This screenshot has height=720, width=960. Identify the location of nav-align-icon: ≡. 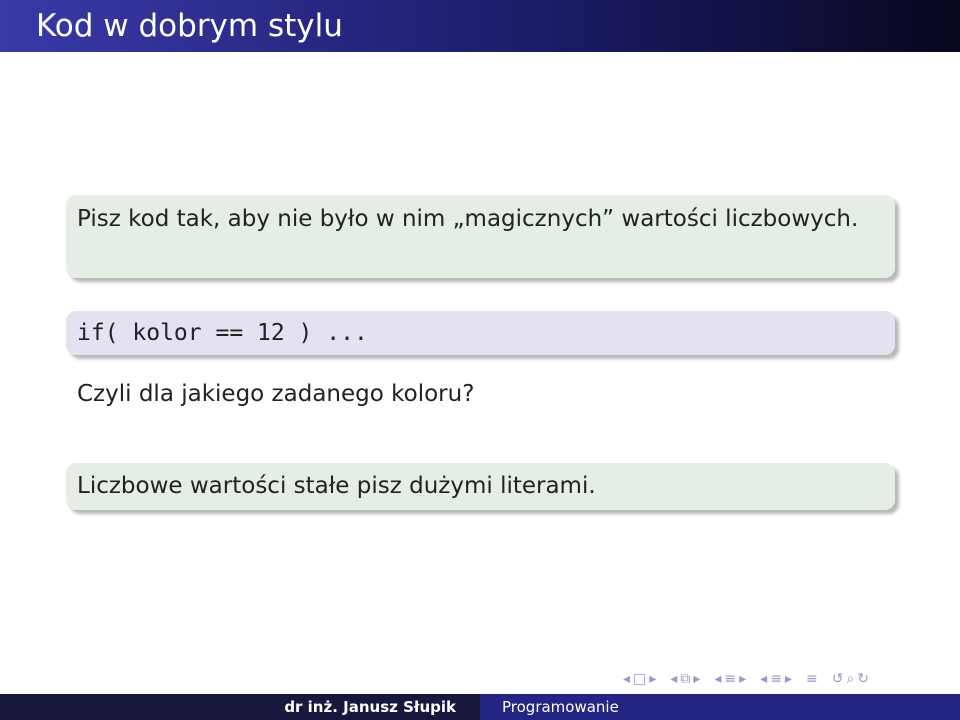
(812, 679).